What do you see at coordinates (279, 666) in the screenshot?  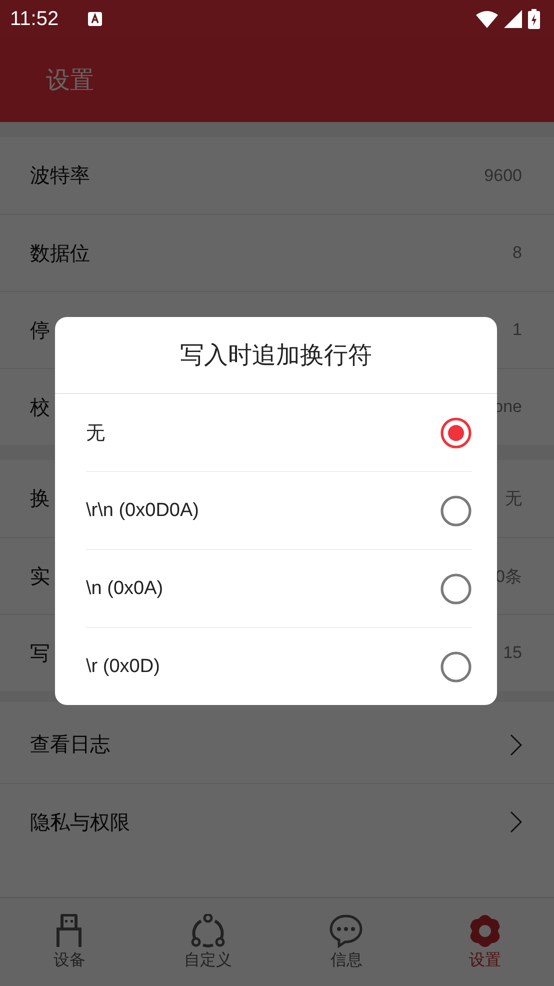 I see `option-row: \r (0x0D)` at bounding box center [279, 666].